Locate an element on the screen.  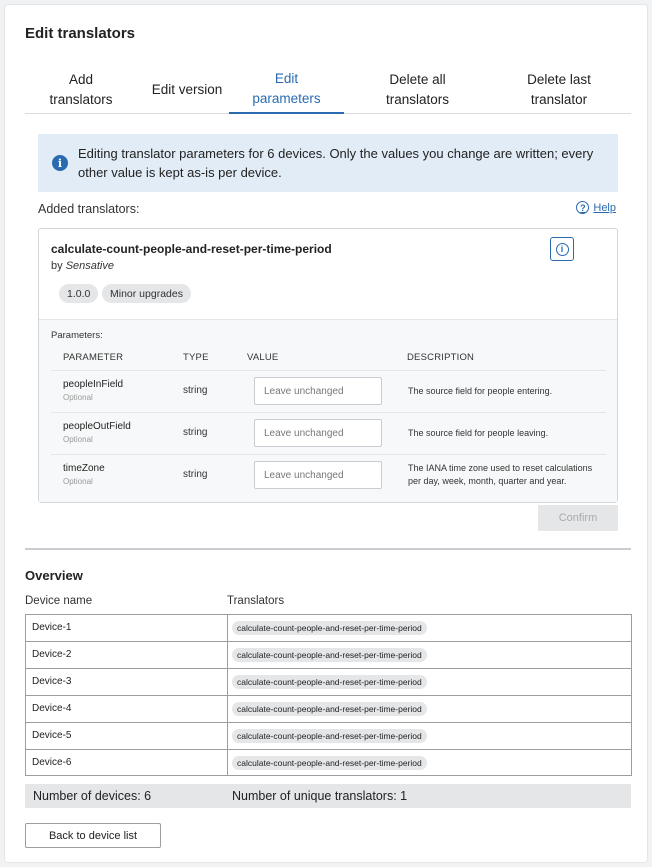
device-name: Device-5 is located at coordinates (52, 735).